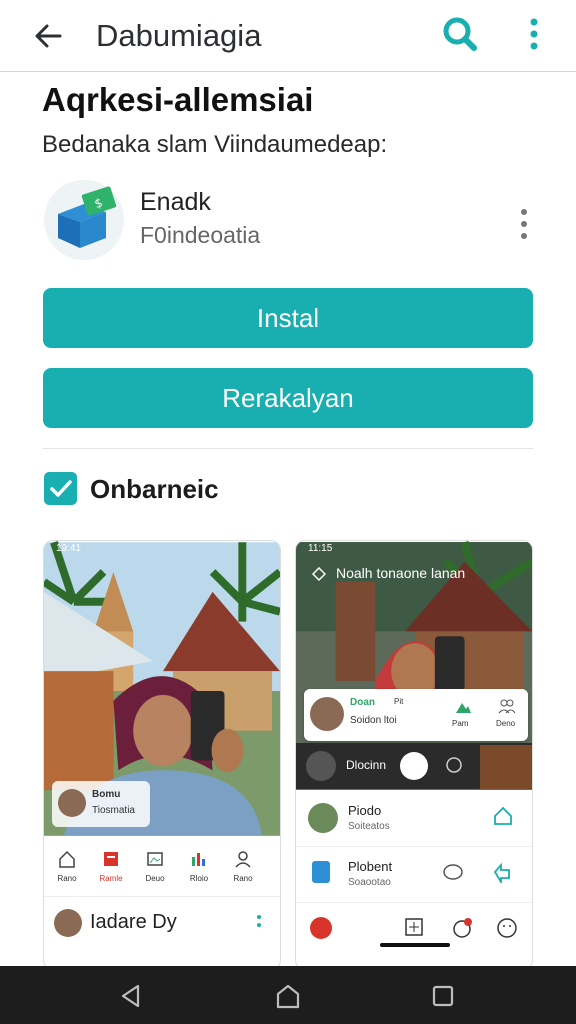  Describe the element at coordinates (288, 448) in the screenshot. I see `divider` at that location.